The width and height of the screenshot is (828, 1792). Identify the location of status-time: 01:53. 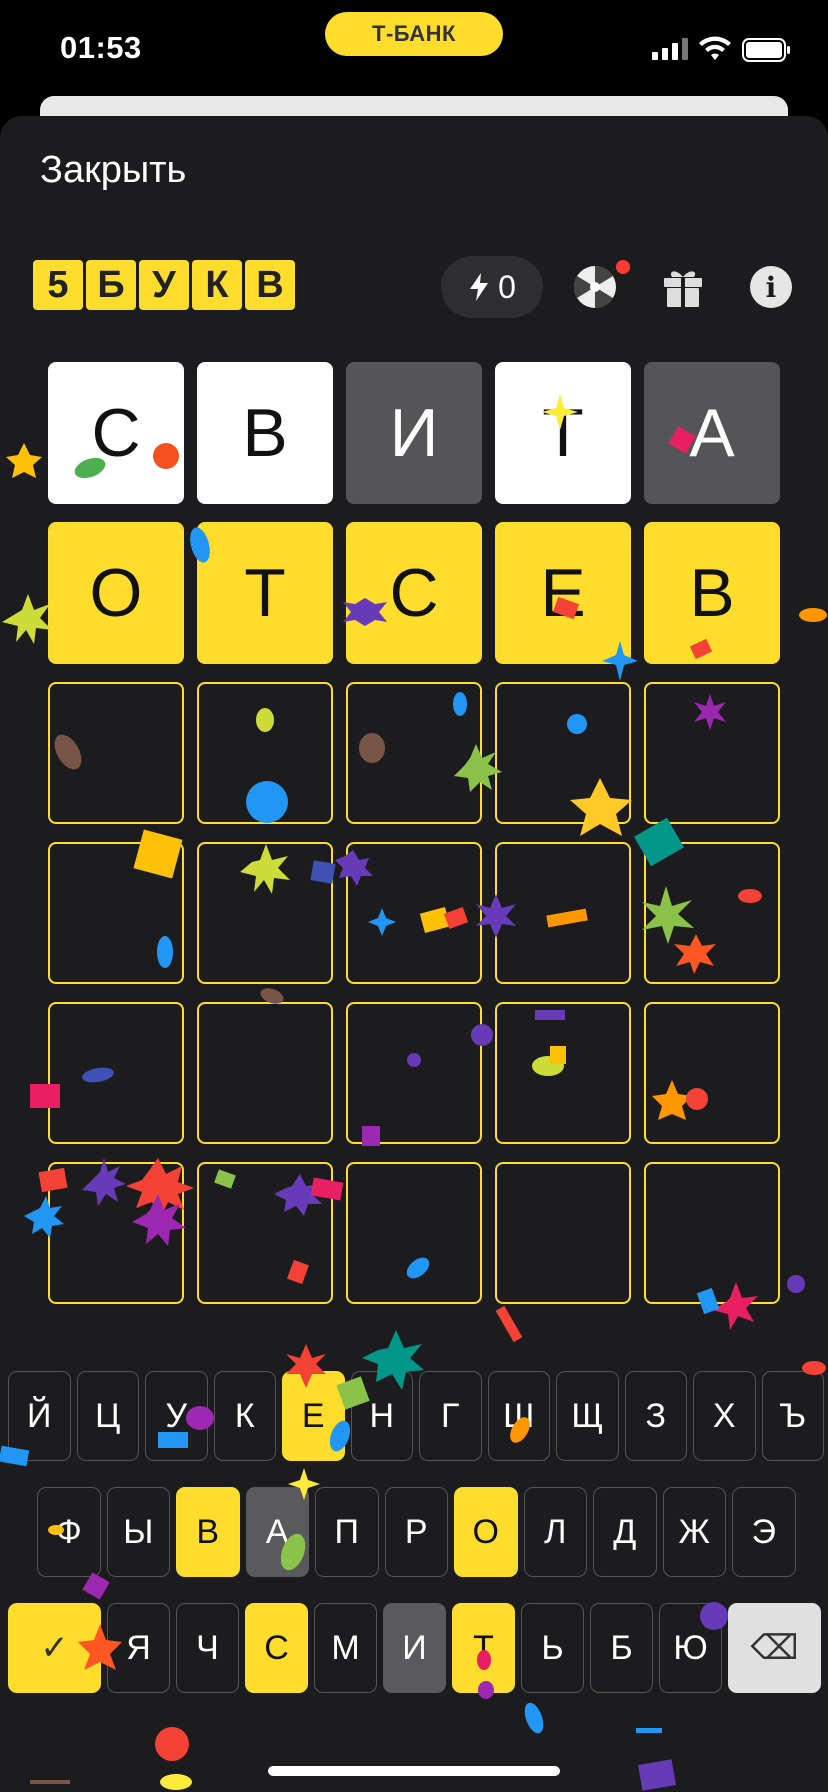
(101, 47).